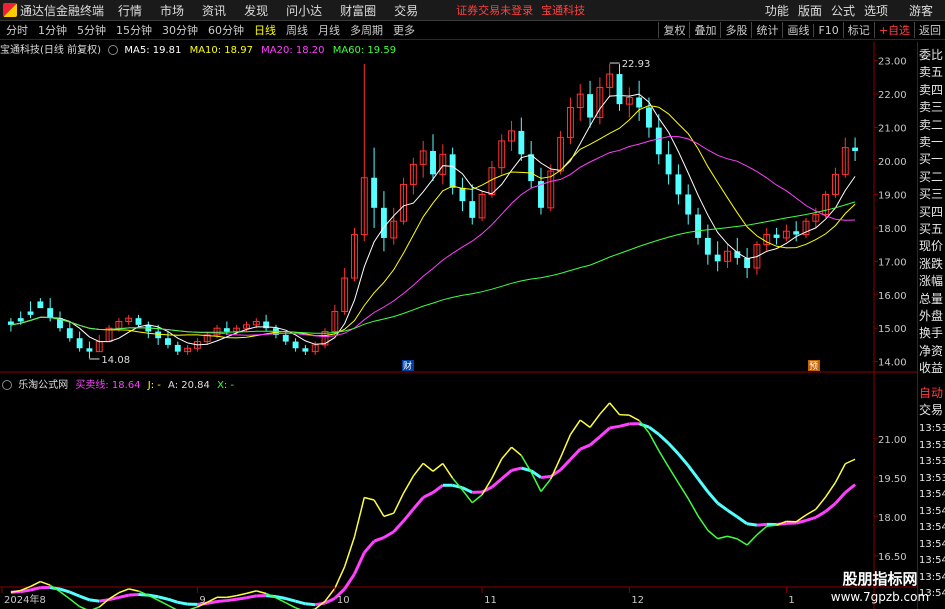 The height and width of the screenshot is (609, 945). Describe the element at coordinates (931, 298) in the screenshot. I see `panel-label-14: 总量` at that location.